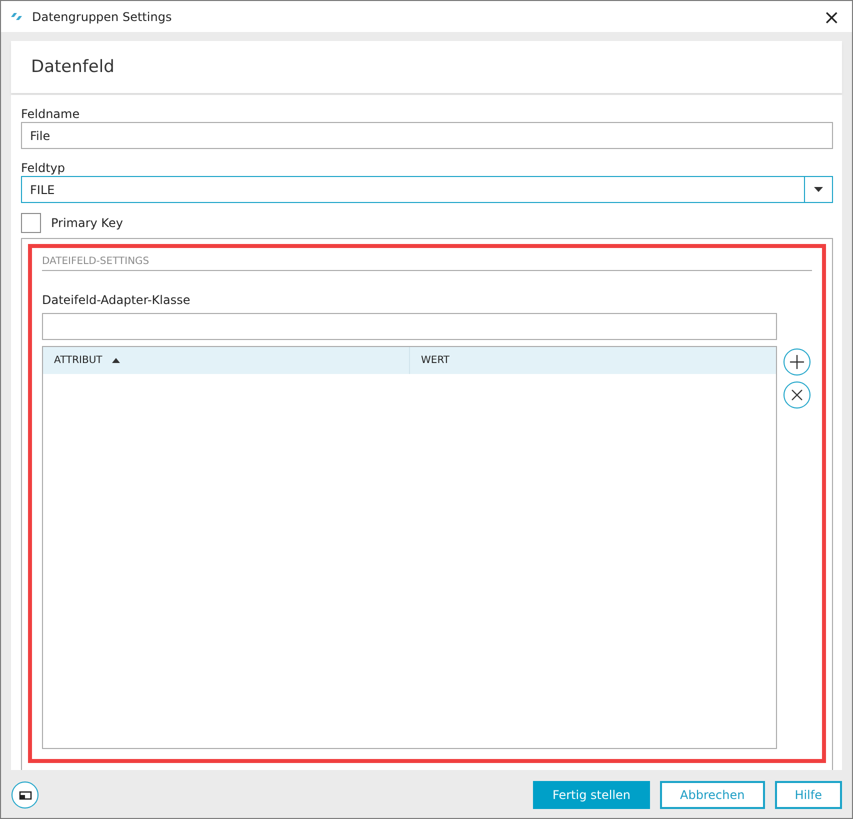 This screenshot has width=853, height=819. What do you see at coordinates (226, 360) in the screenshot?
I see `column-header: ATTRIBUT` at bounding box center [226, 360].